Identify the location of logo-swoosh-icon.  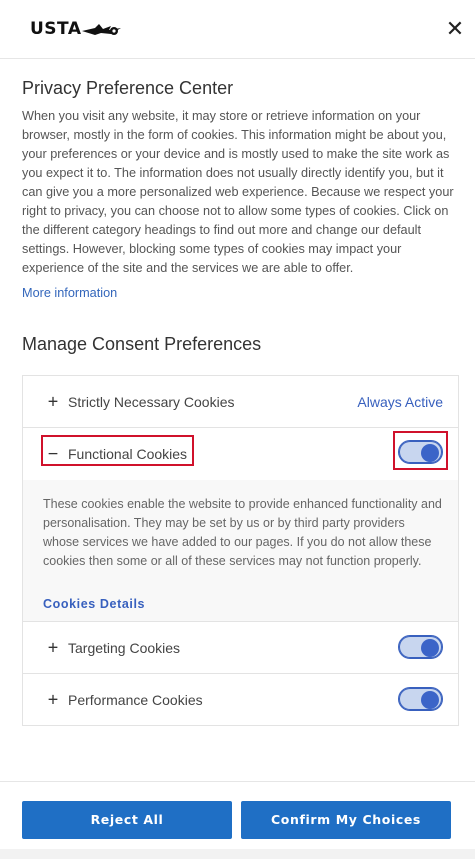
(102, 29).